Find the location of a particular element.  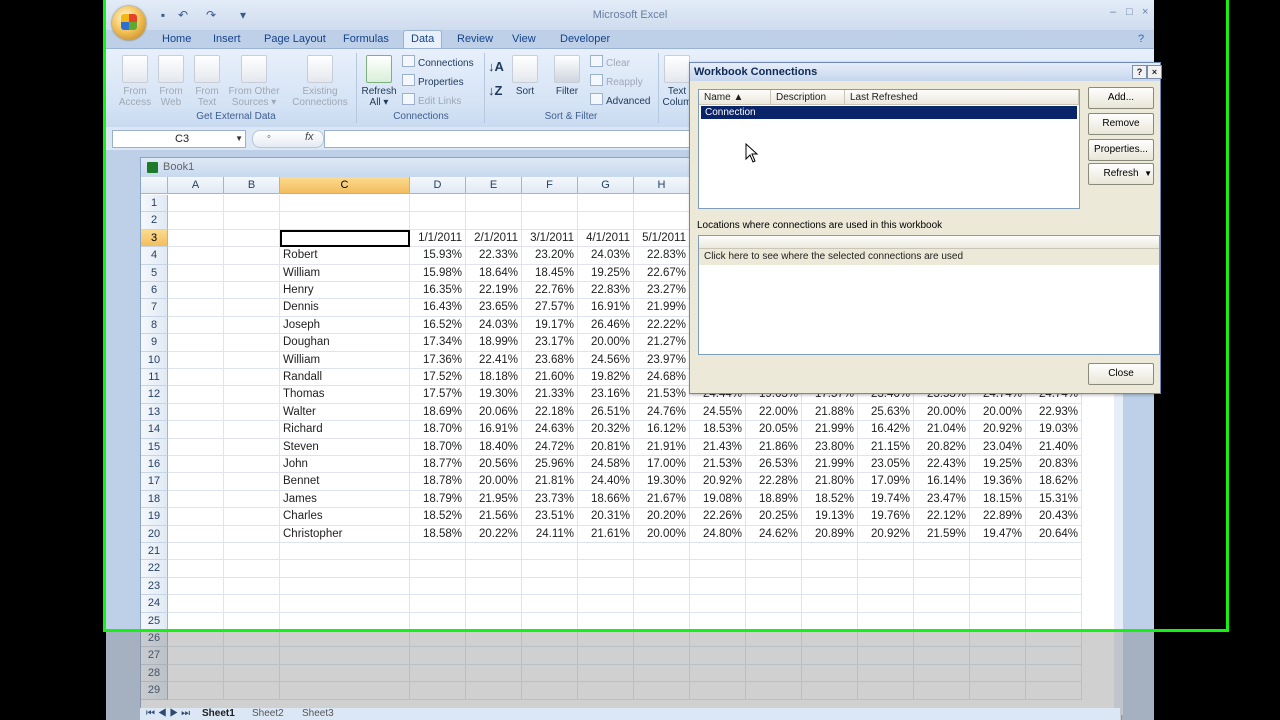

tab-home: Home is located at coordinates (176, 40).